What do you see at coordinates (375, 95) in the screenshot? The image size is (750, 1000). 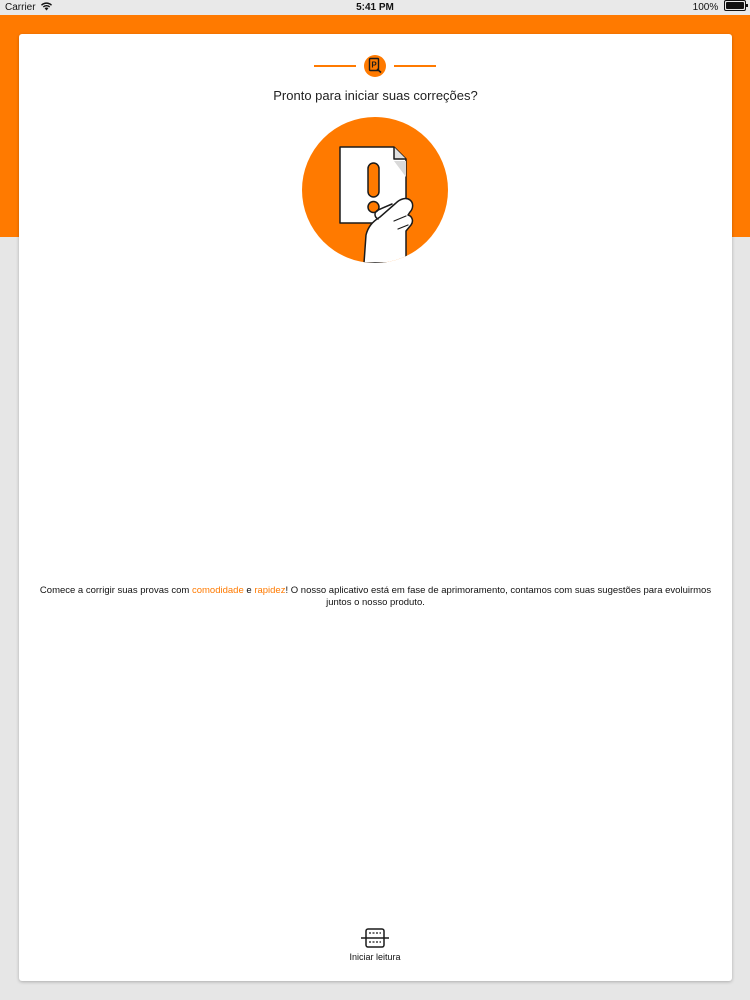 I see `page-title: Pronto para iniciar suas correções?` at bounding box center [375, 95].